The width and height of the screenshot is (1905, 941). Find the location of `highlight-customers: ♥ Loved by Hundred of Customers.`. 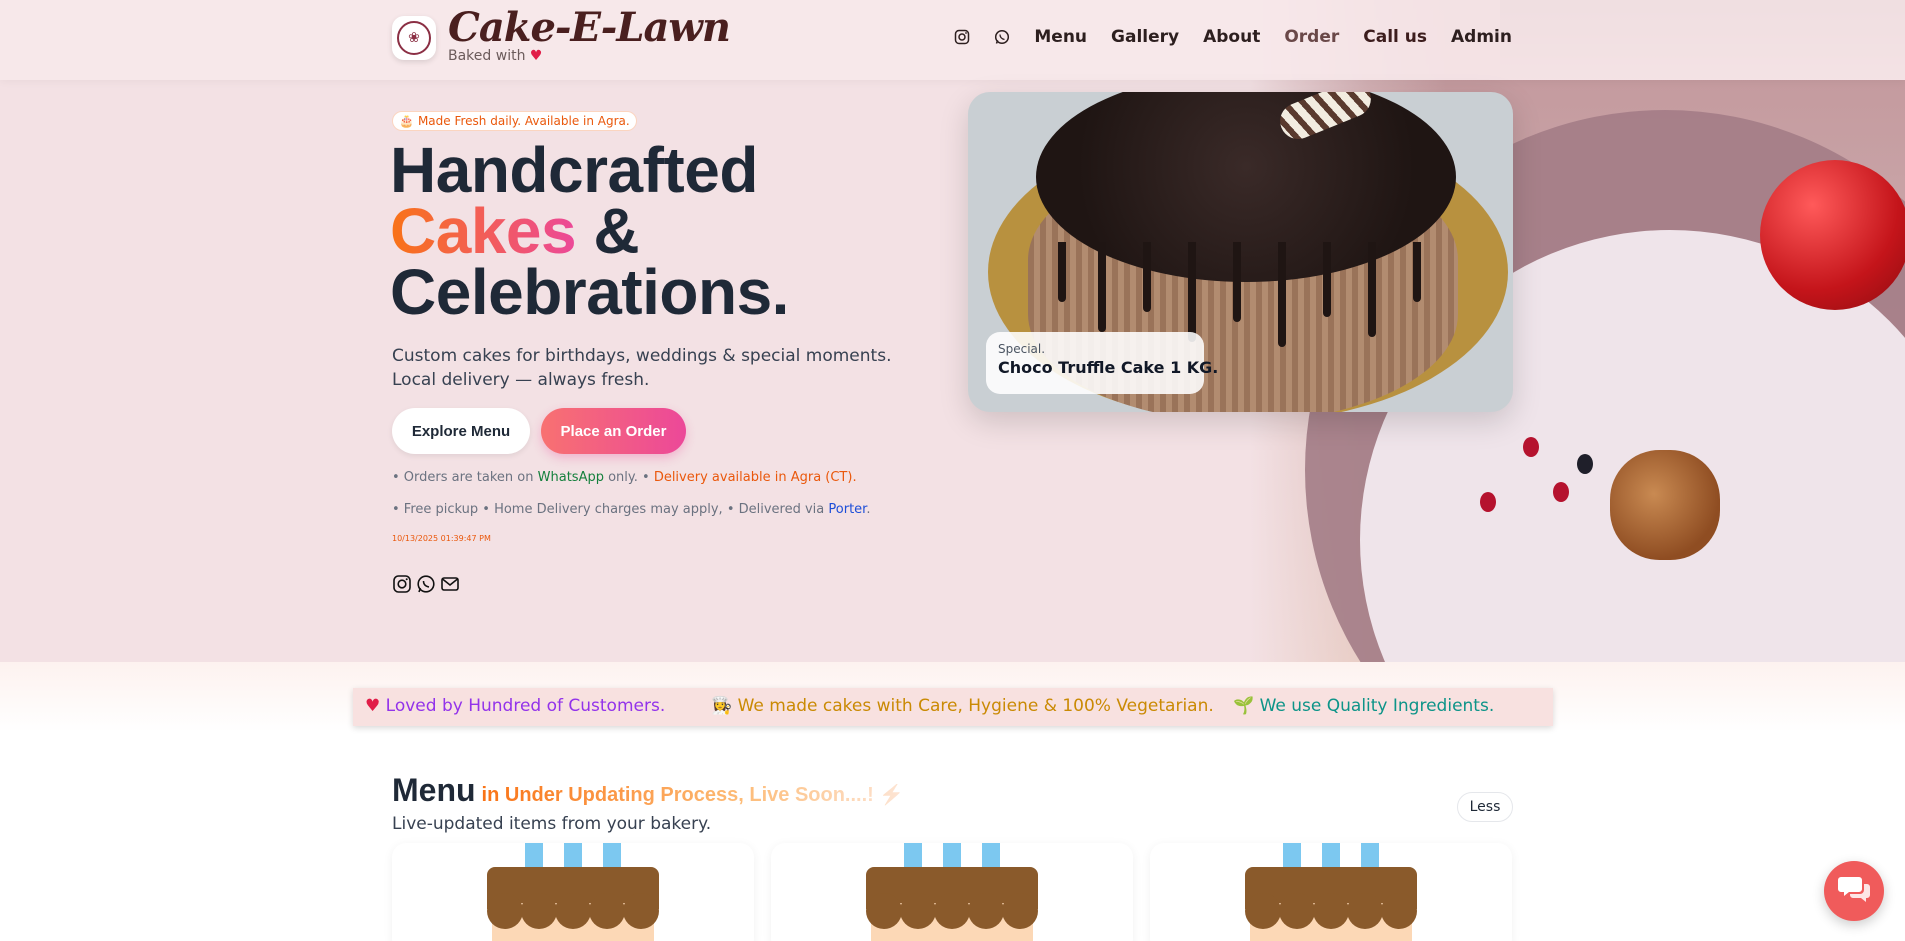

highlight-customers: ♥ Loved by Hundred of Customers. is located at coordinates (515, 706).